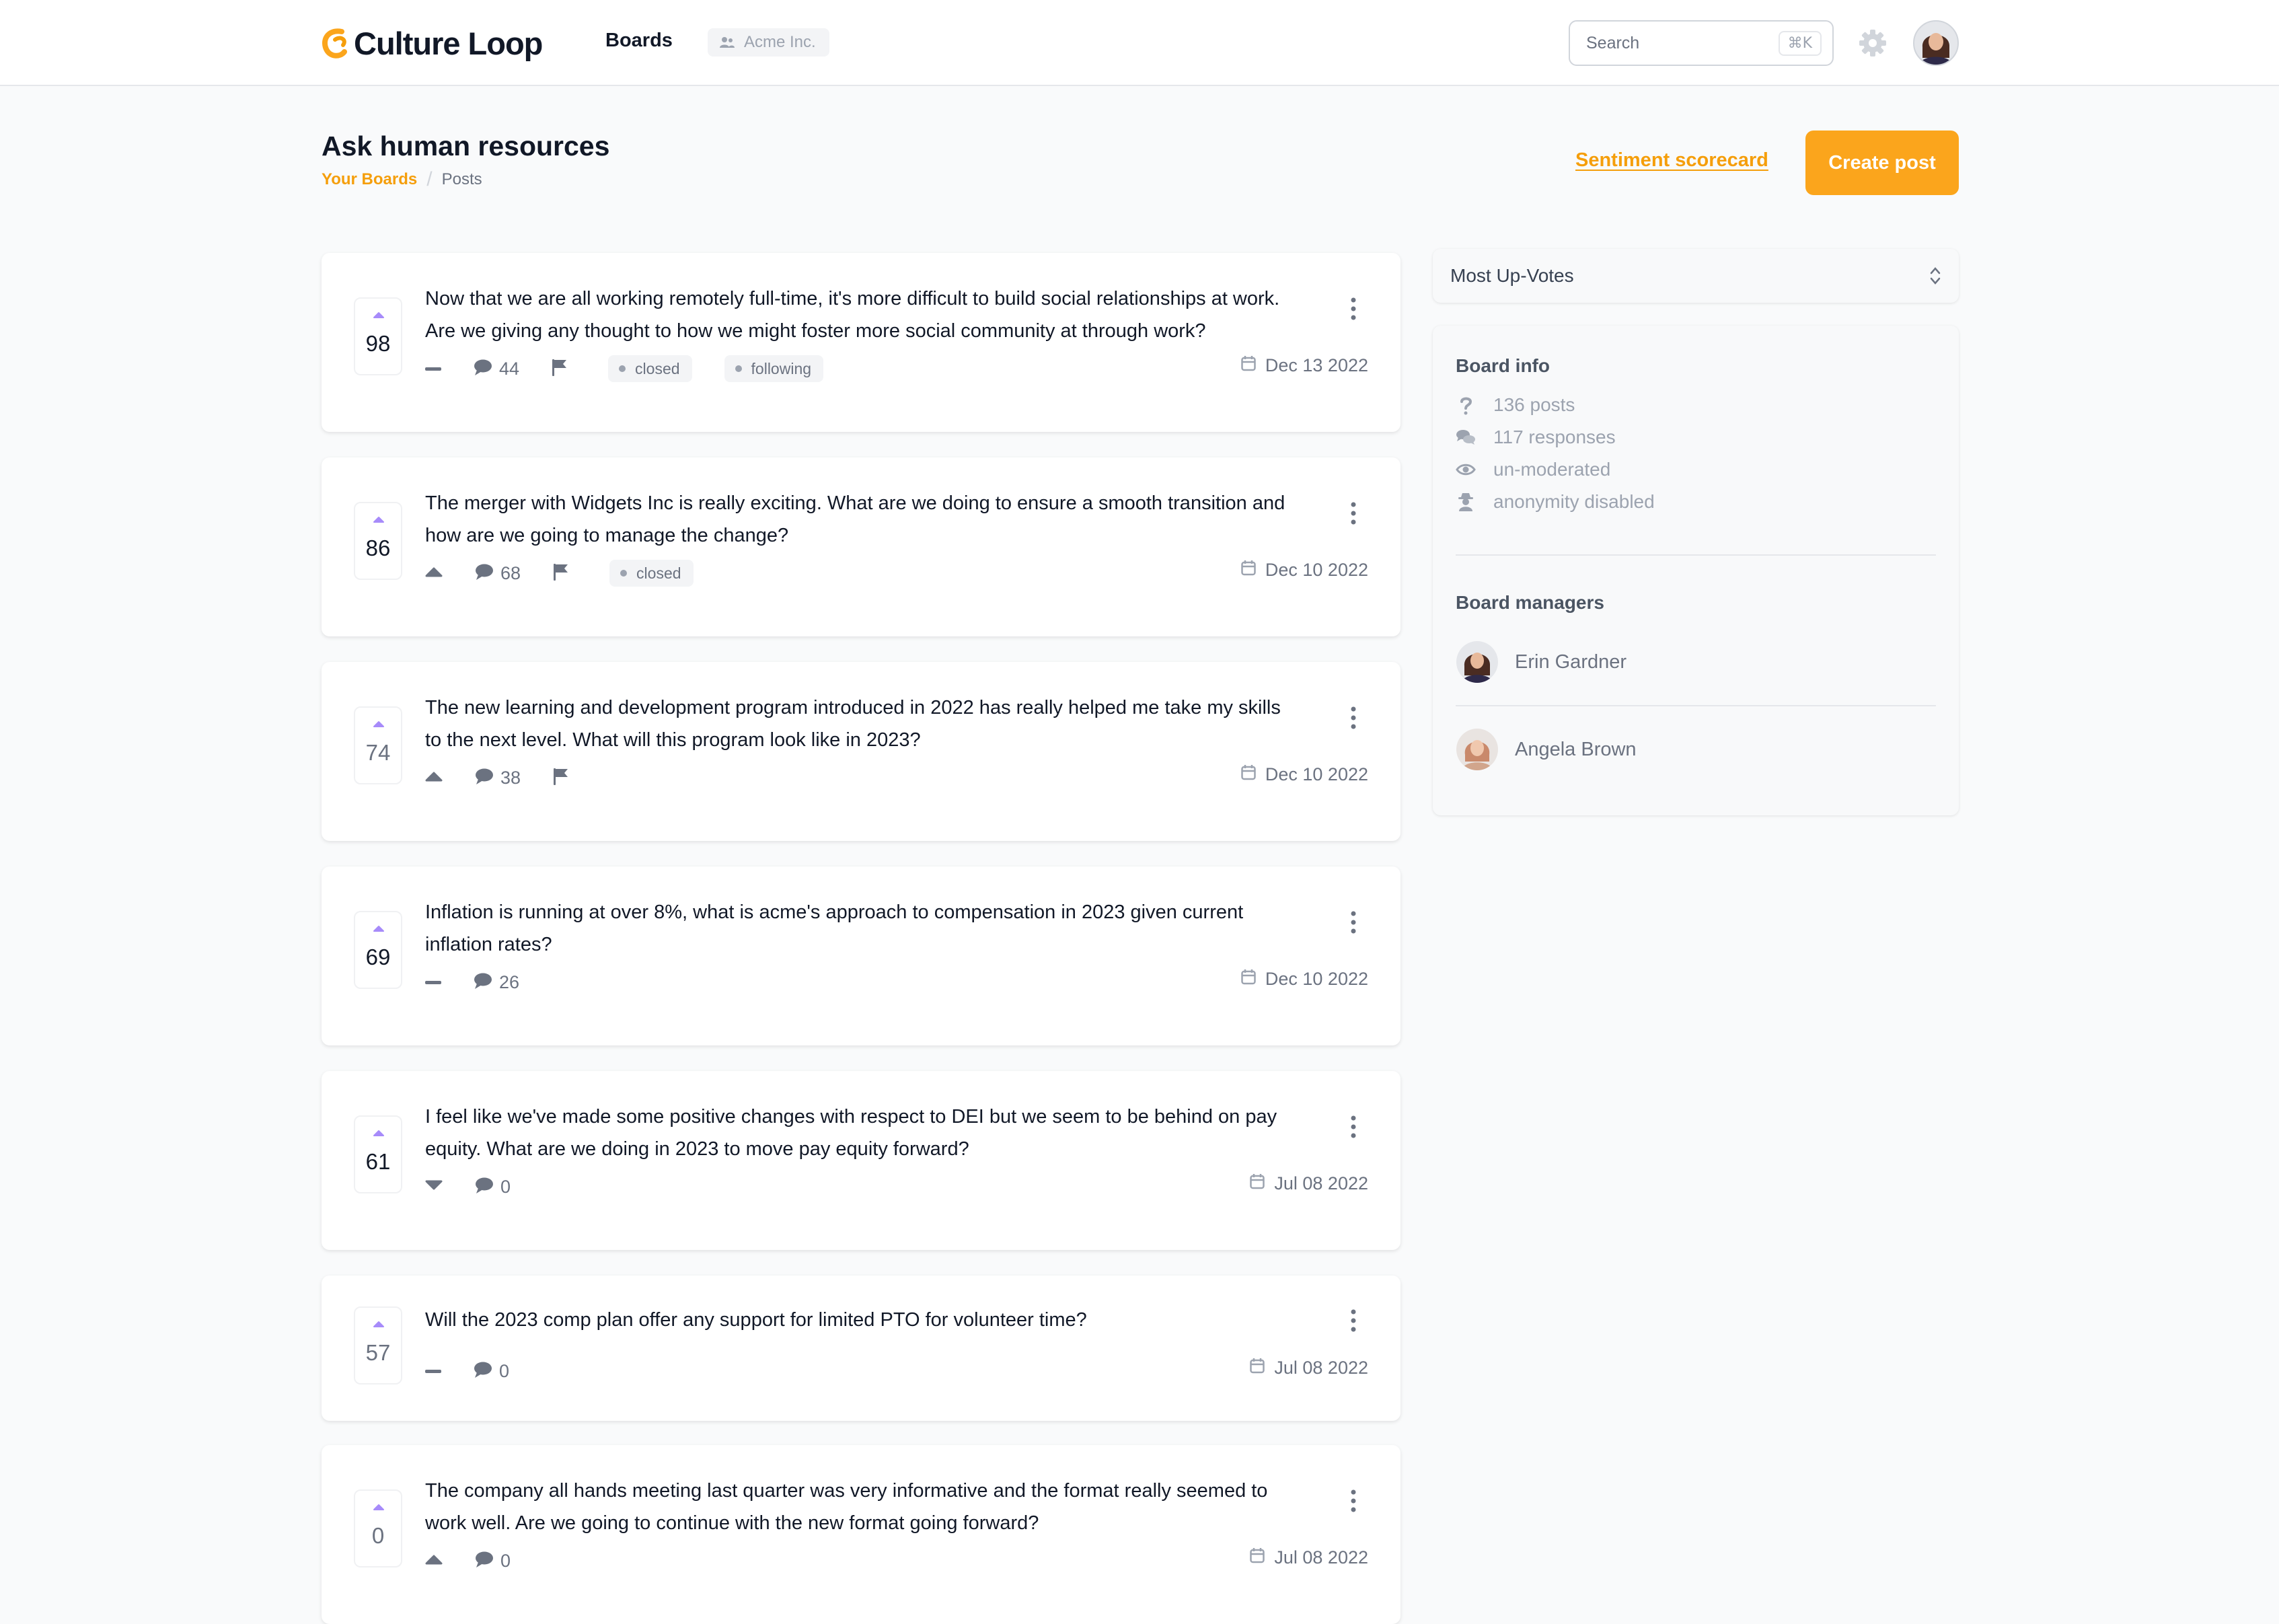  What do you see at coordinates (1541, 662) in the screenshot?
I see `board-manager-item: Erin Gardner` at bounding box center [1541, 662].